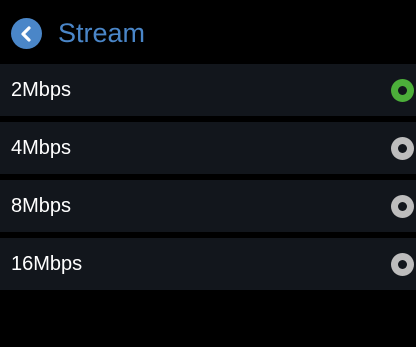 The image size is (416, 347). What do you see at coordinates (208, 90) in the screenshot?
I see `option-row-2mbps: 2Mbps` at bounding box center [208, 90].